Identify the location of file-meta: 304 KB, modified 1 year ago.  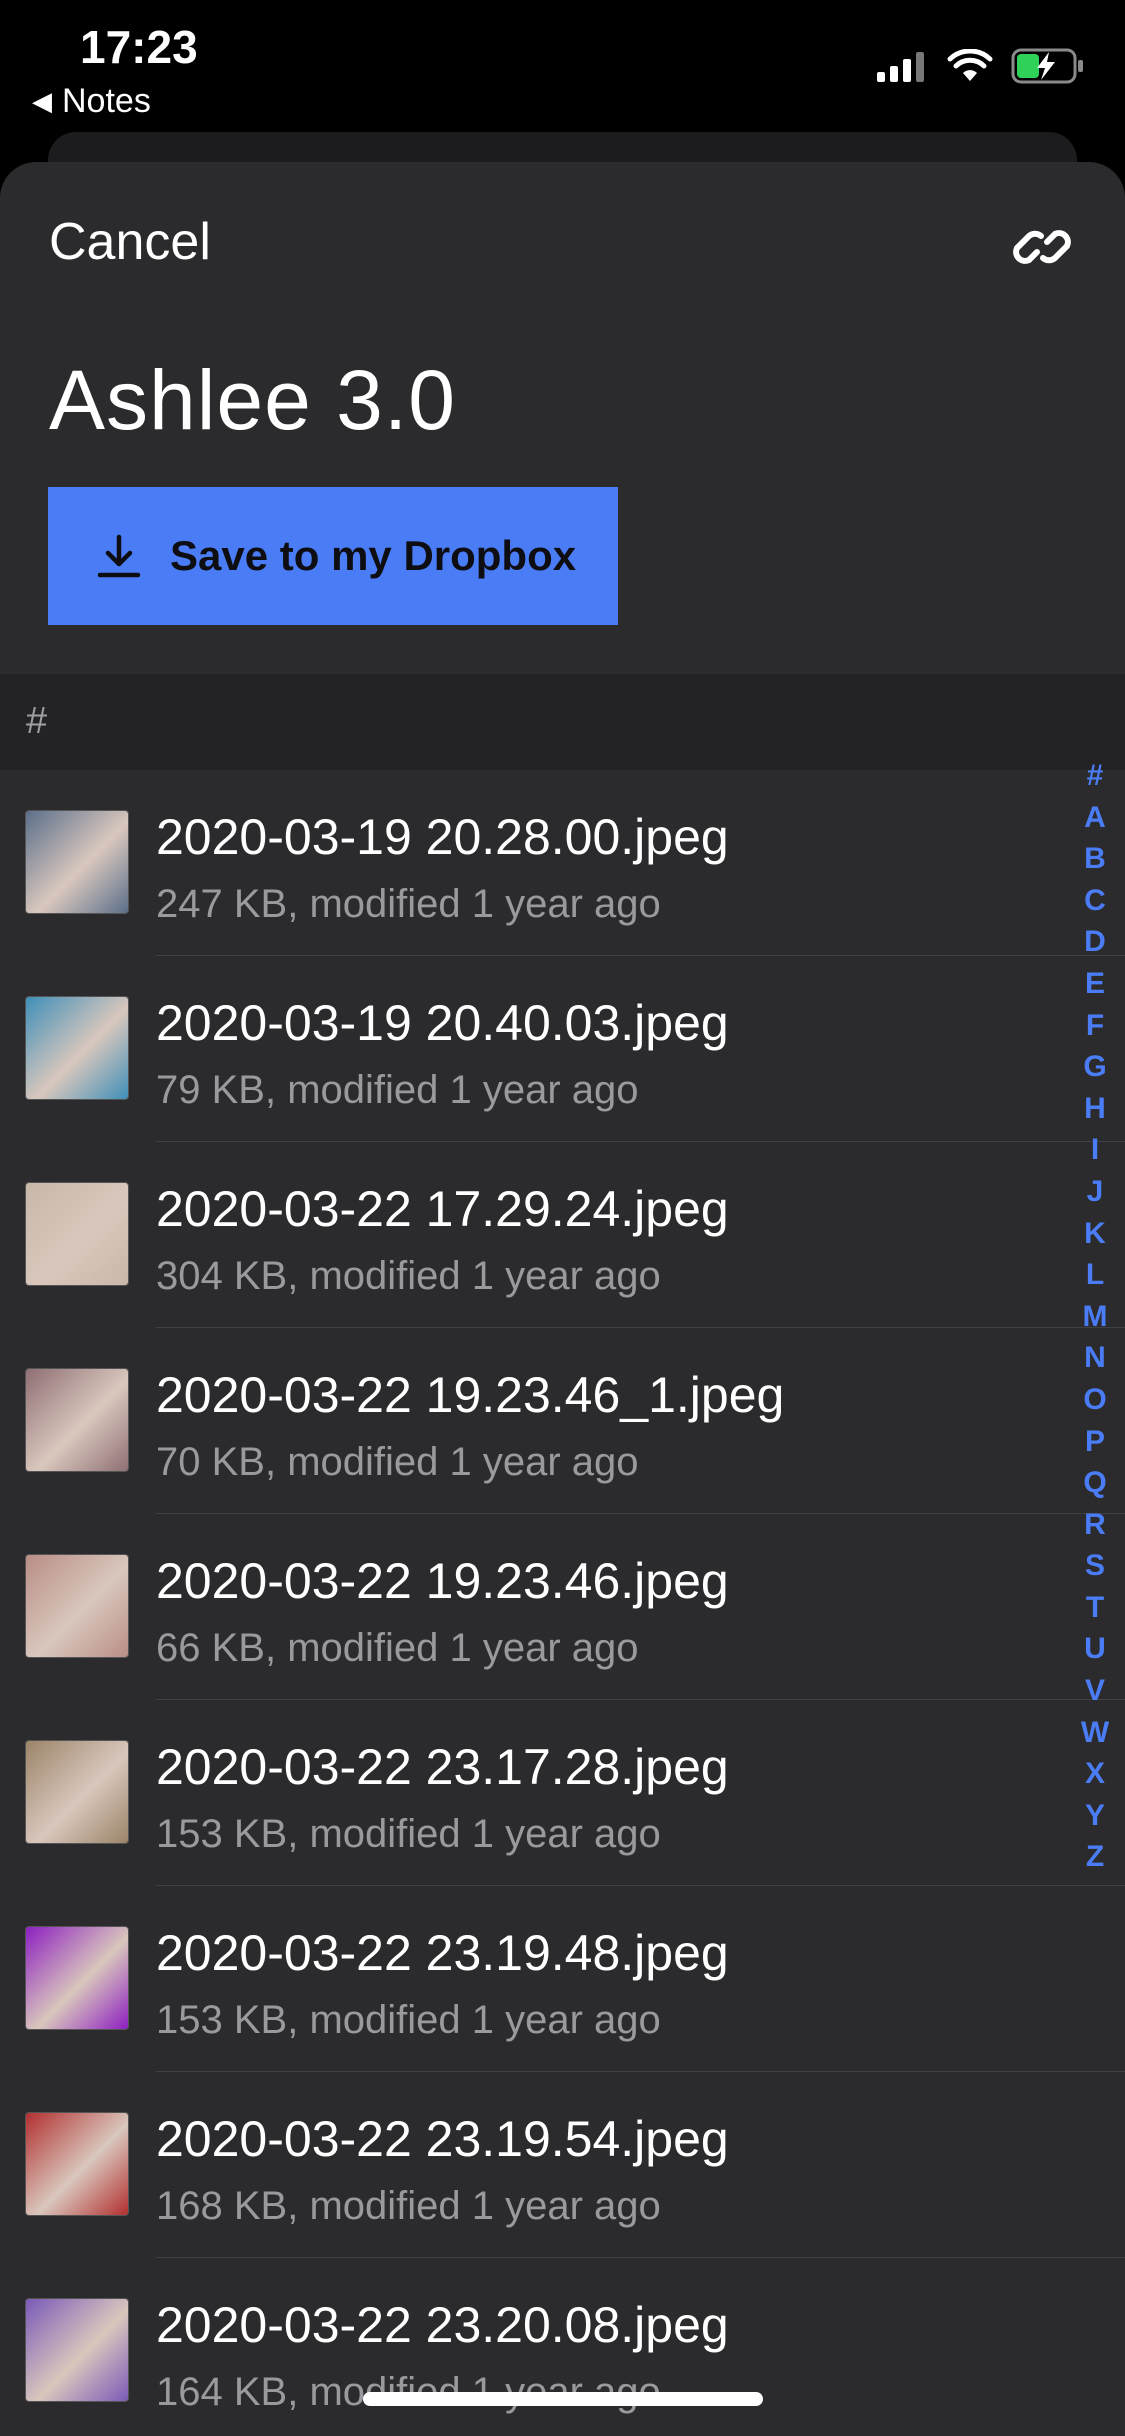
(408, 1276).